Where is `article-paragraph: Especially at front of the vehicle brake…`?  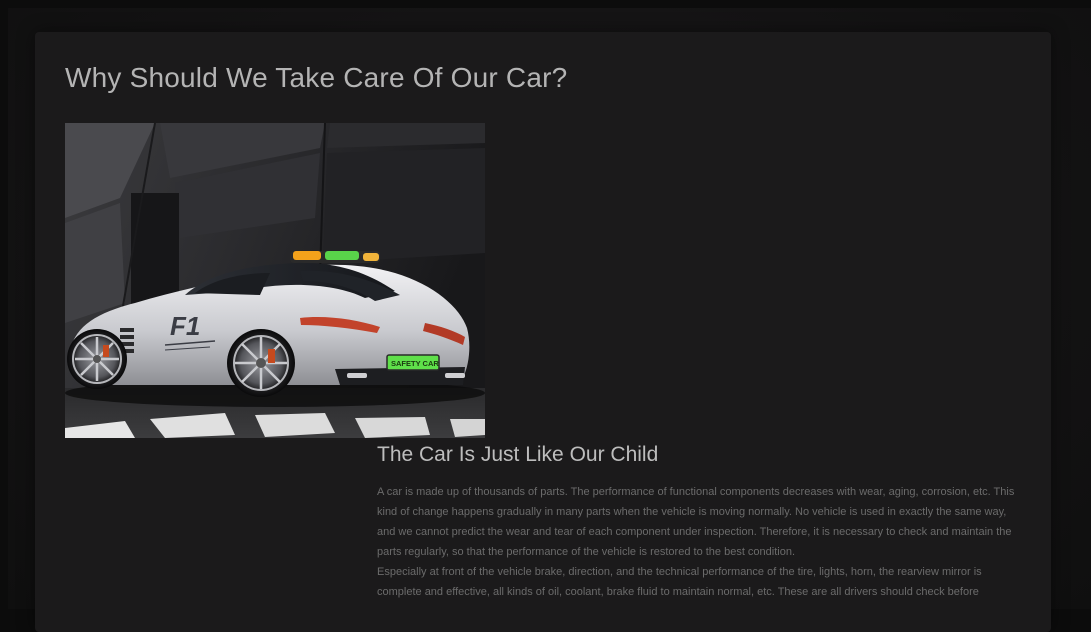 article-paragraph: Especially at front of the vehicle brake… is located at coordinates (679, 582).